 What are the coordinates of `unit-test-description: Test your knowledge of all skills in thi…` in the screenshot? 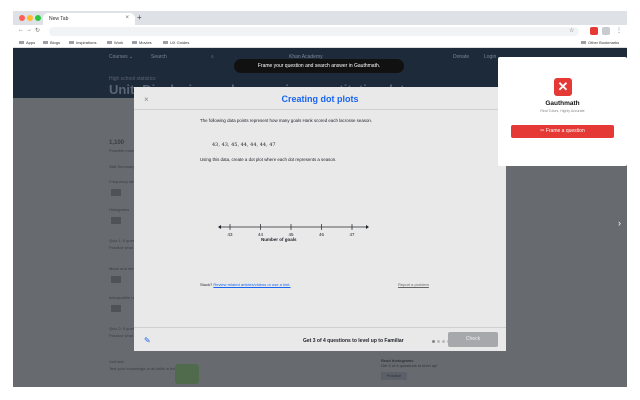 It's located at (146, 368).